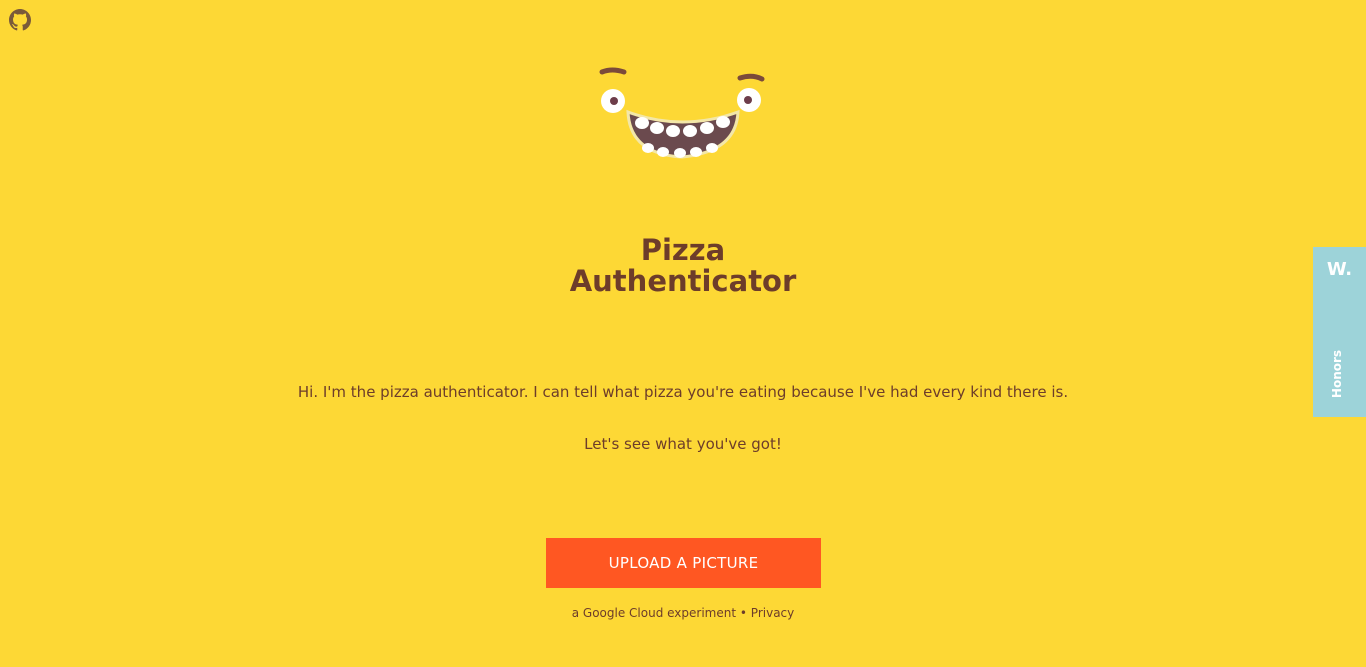  Describe the element at coordinates (683, 250) in the screenshot. I see `title-line-1: Pizza` at that location.